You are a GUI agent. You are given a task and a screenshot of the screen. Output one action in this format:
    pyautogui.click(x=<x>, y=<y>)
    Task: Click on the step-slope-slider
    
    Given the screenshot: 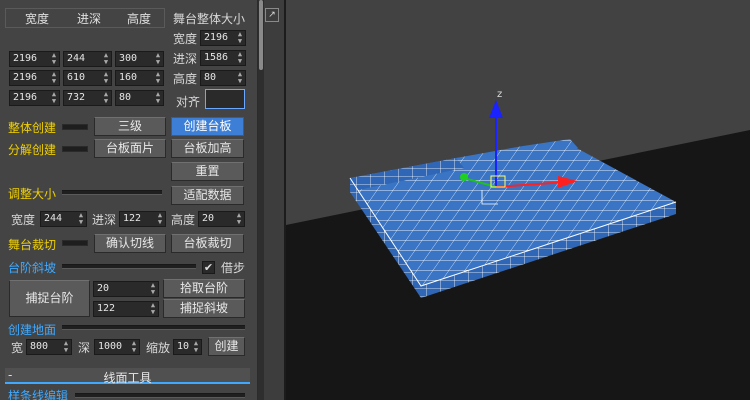 What is the action you would take?
    pyautogui.click(x=129, y=266)
    